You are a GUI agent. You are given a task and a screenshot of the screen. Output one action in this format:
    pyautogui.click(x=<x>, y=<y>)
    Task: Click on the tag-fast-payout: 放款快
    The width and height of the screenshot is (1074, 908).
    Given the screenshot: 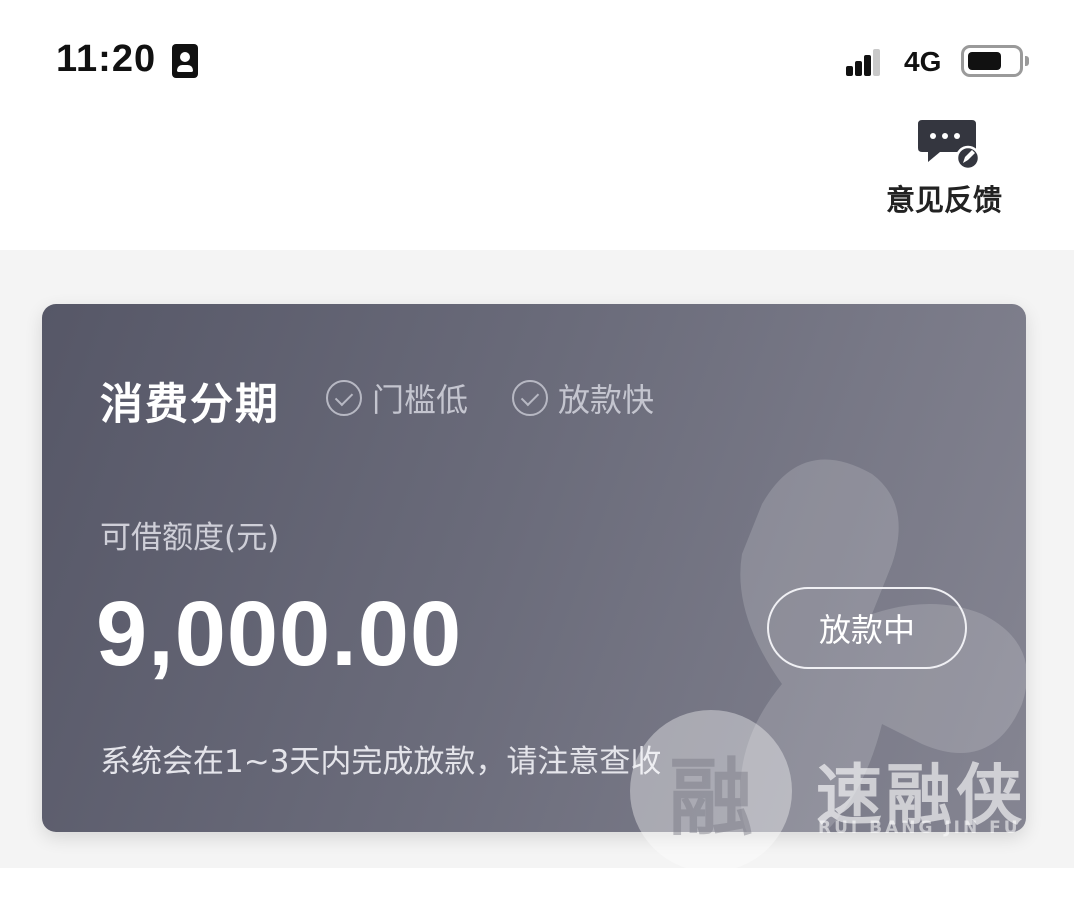 What is the action you would take?
    pyautogui.click(x=583, y=398)
    